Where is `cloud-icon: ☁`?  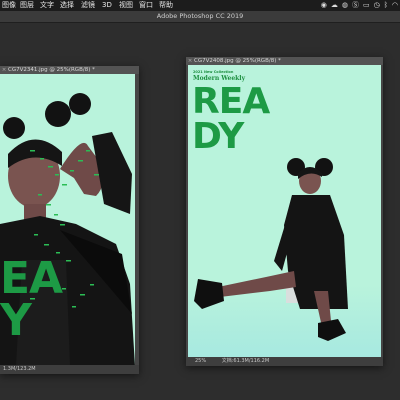 cloud-icon: ☁ is located at coordinates (334, 5).